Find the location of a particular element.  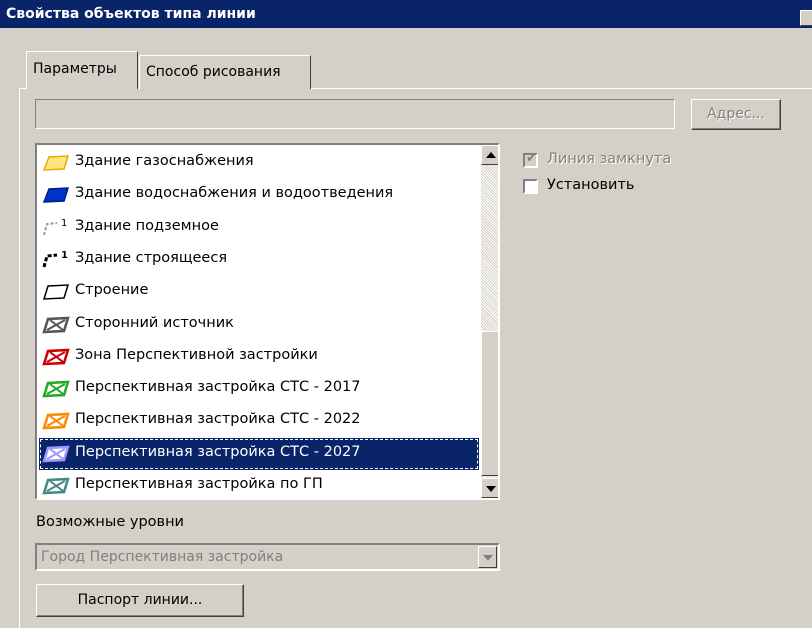

list-item-label: Перспективная застройка СТС - 2022 is located at coordinates (218, 419).